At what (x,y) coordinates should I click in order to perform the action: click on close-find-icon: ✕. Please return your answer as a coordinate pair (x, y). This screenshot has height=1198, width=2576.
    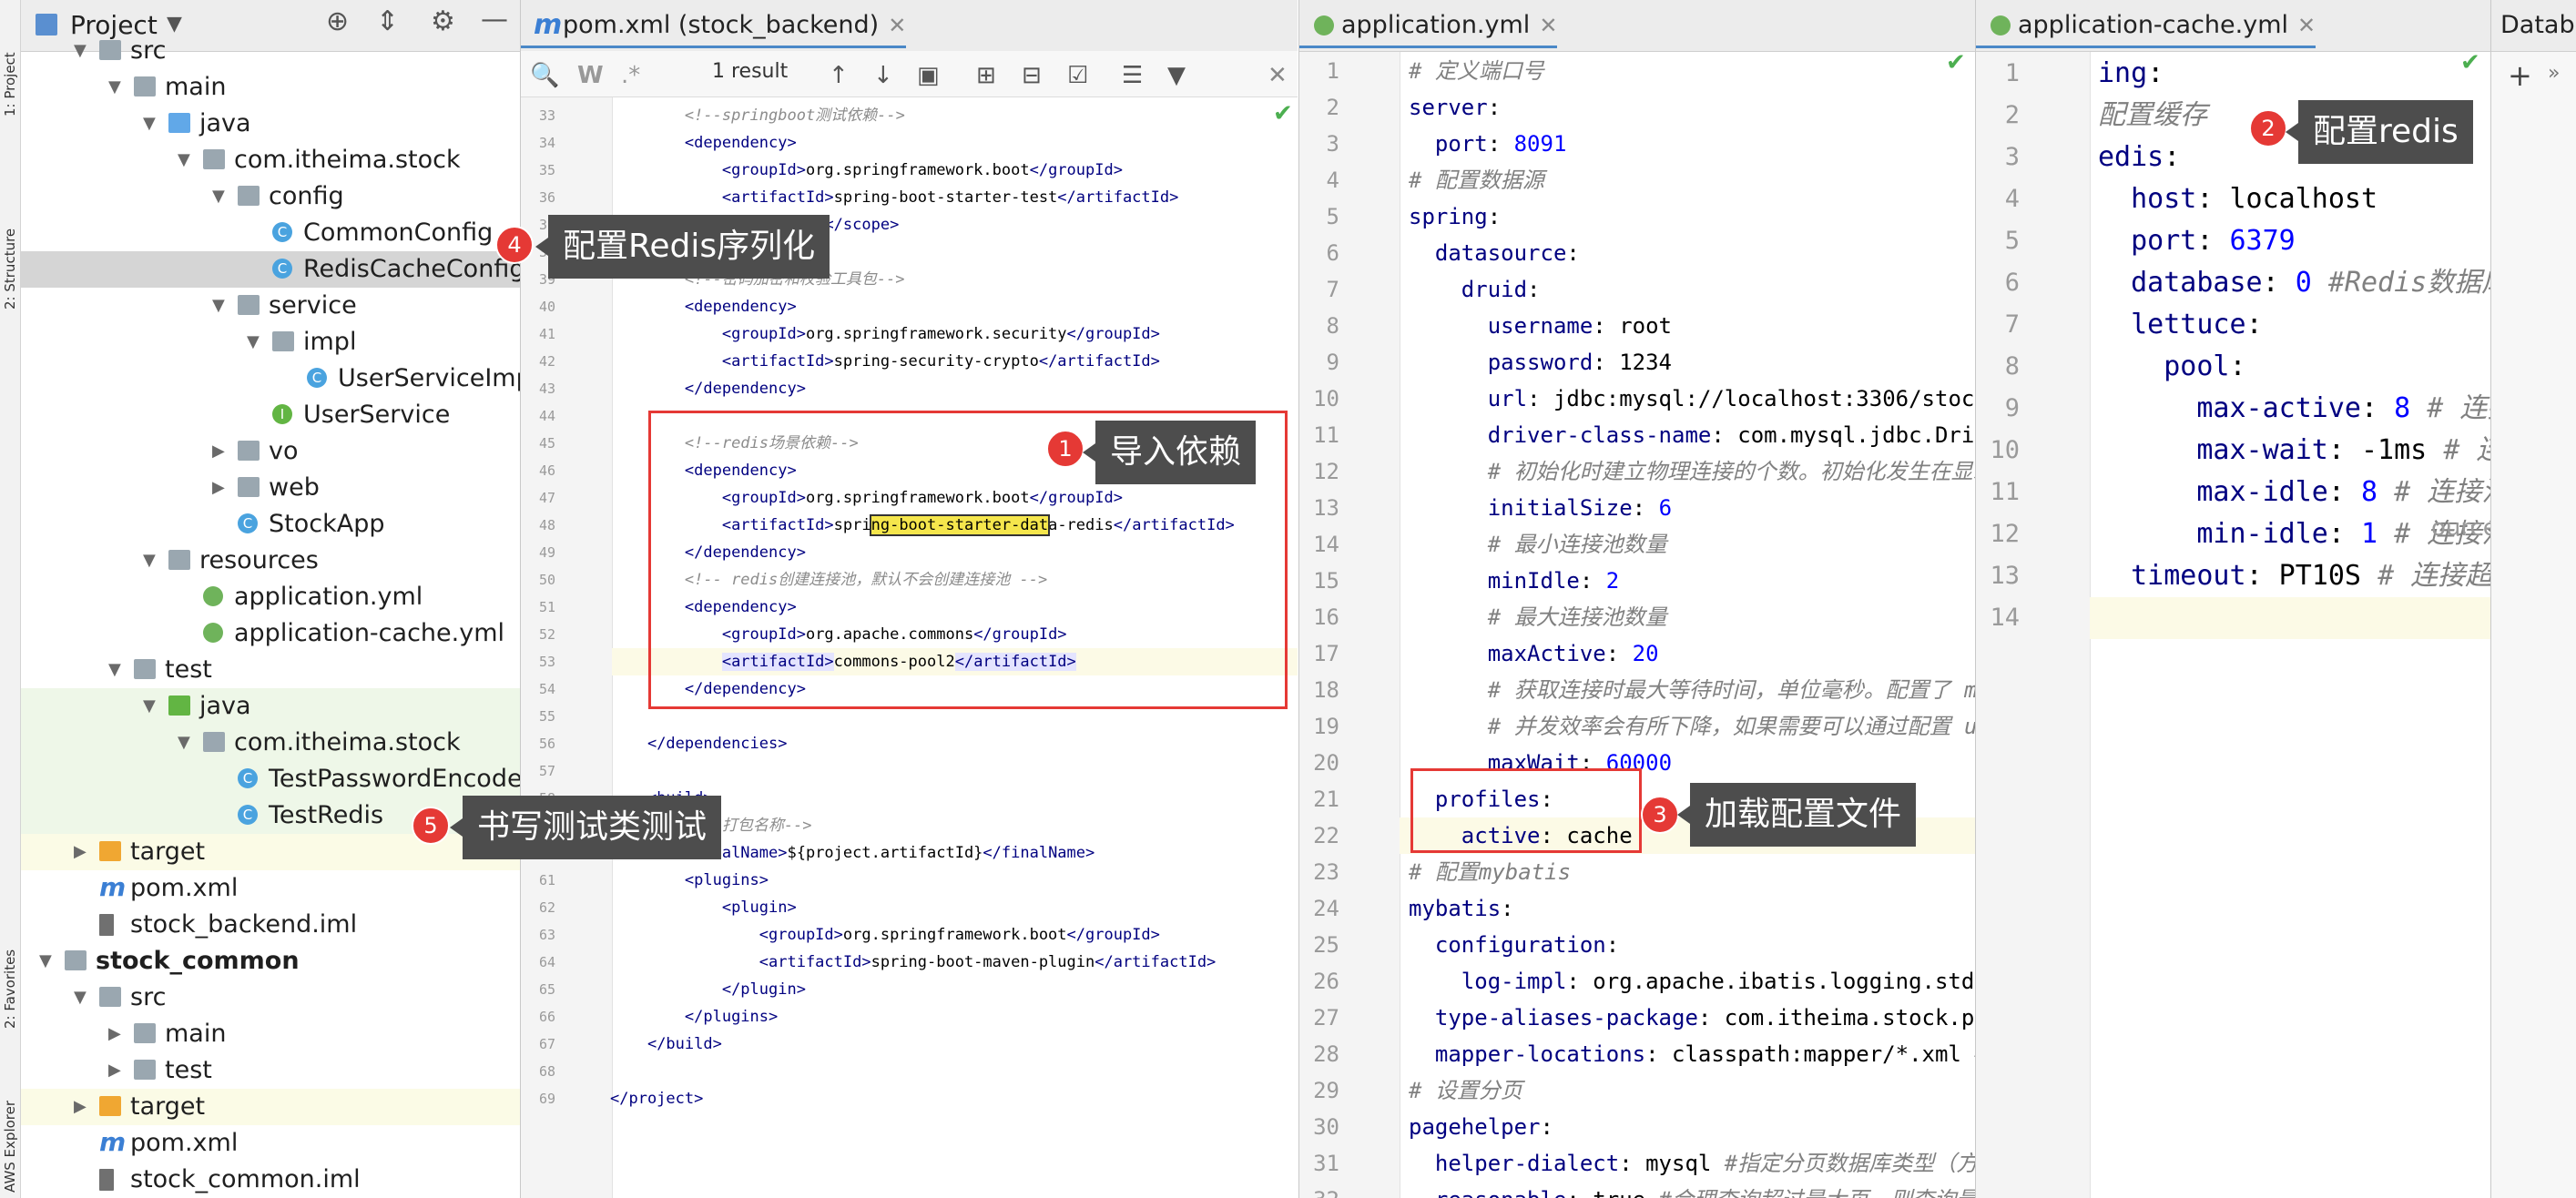
    Looking at the image, I should click on (1278, 75).